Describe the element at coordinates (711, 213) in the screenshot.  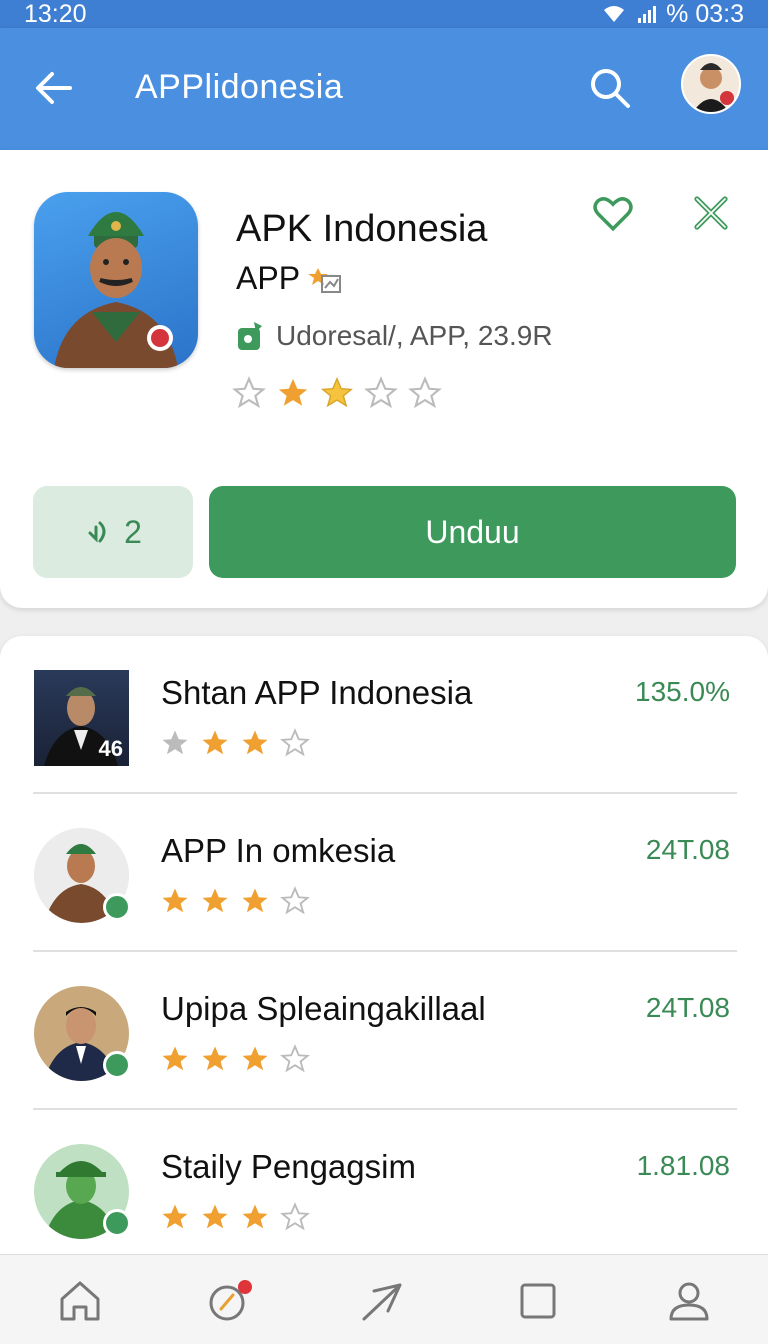
I see `close-icon` at that location.